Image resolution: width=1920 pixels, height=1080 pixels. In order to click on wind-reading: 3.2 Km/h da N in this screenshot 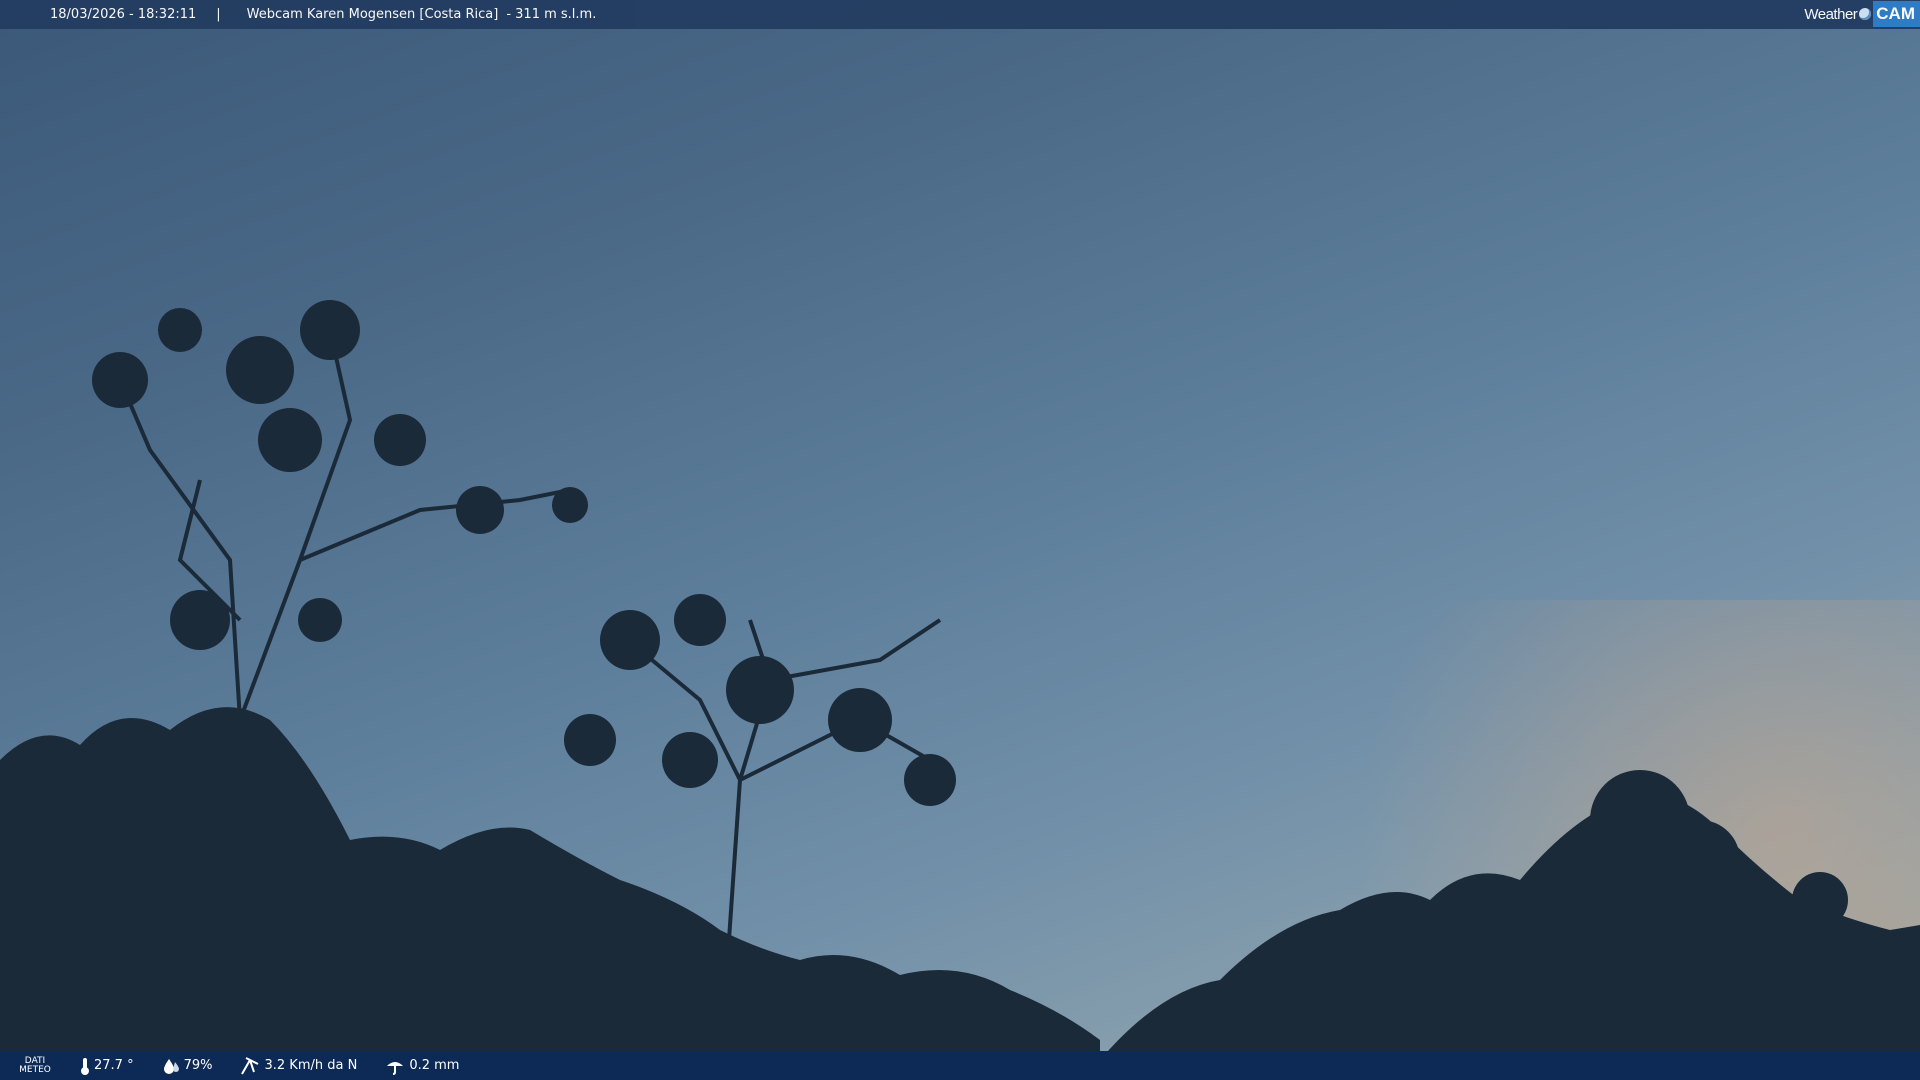, I will do `click(299, 1065)`.